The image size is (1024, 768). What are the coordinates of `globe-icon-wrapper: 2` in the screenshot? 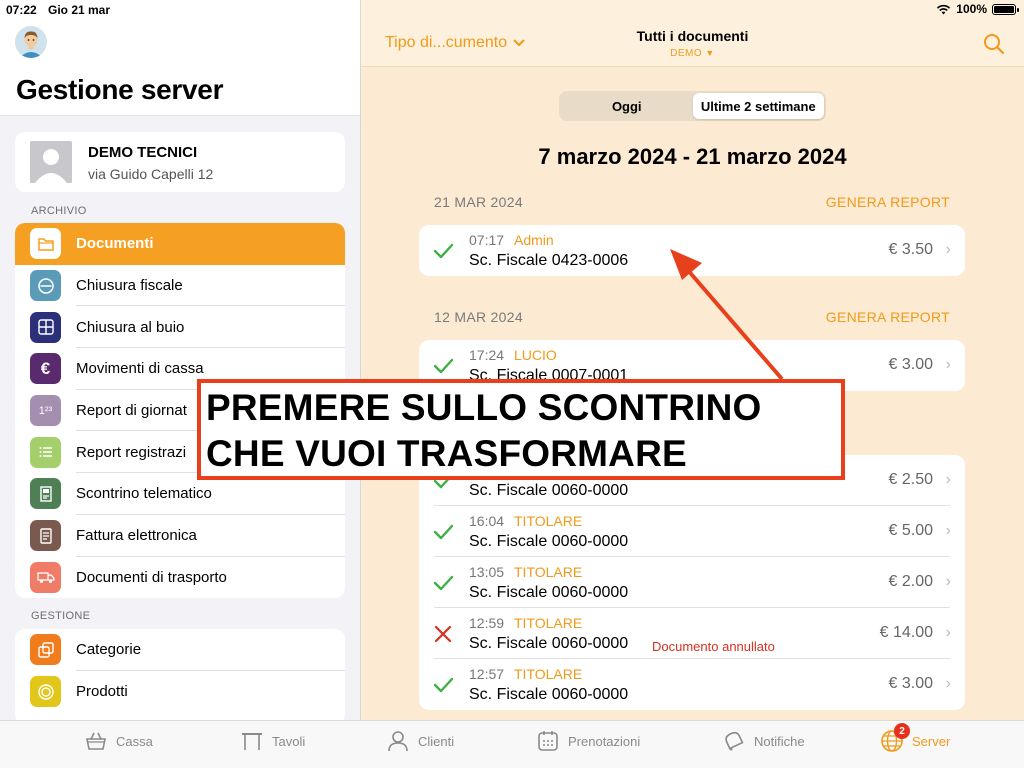 It's located at (895, 738).